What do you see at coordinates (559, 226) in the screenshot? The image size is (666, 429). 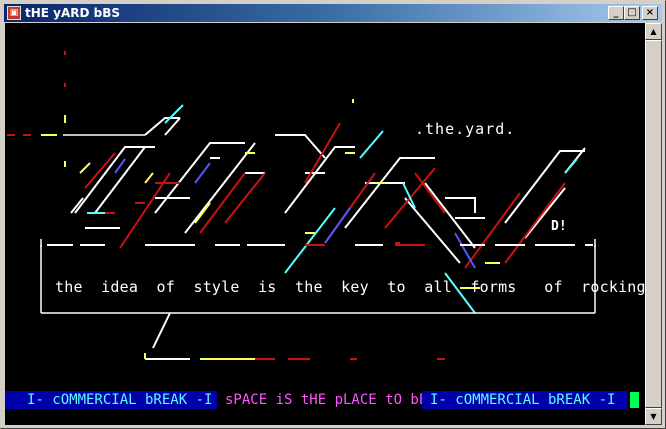 I see `artist-tag: D!` at bounding box center [559, 226].